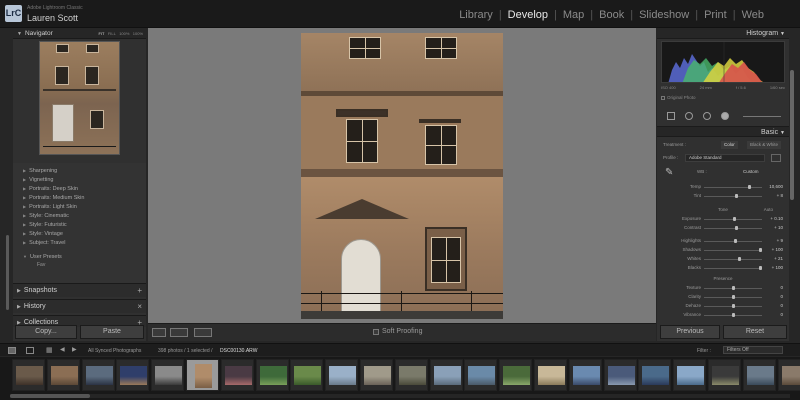 This screenshot has height=400, width=800. What do you see at coordinates (768, 209) in the screenshot?
I see `auto-tone-button: Auto` at bounding box center [768, 209].